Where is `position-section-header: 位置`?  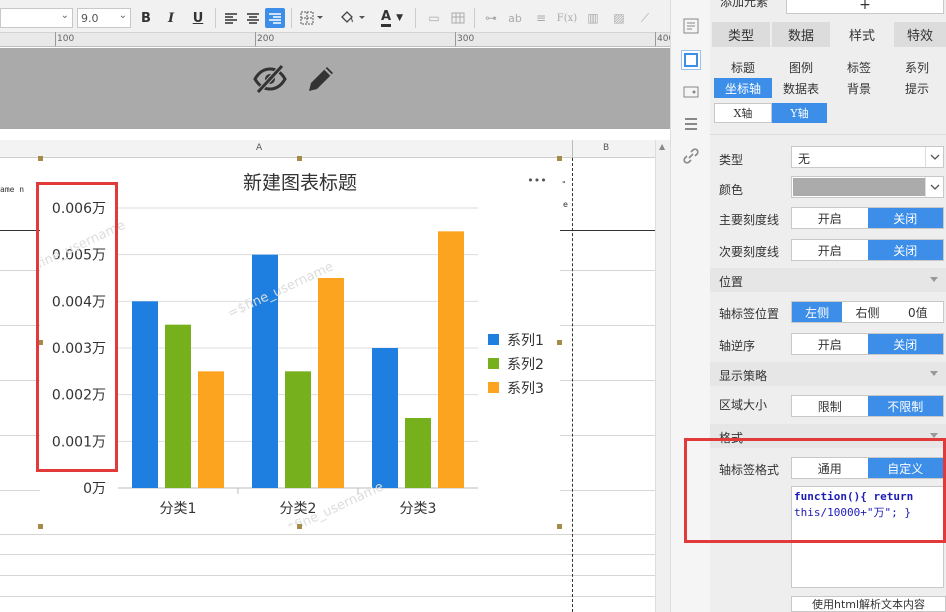
position-section-header: 位置 is located at coordinates (828, 280).